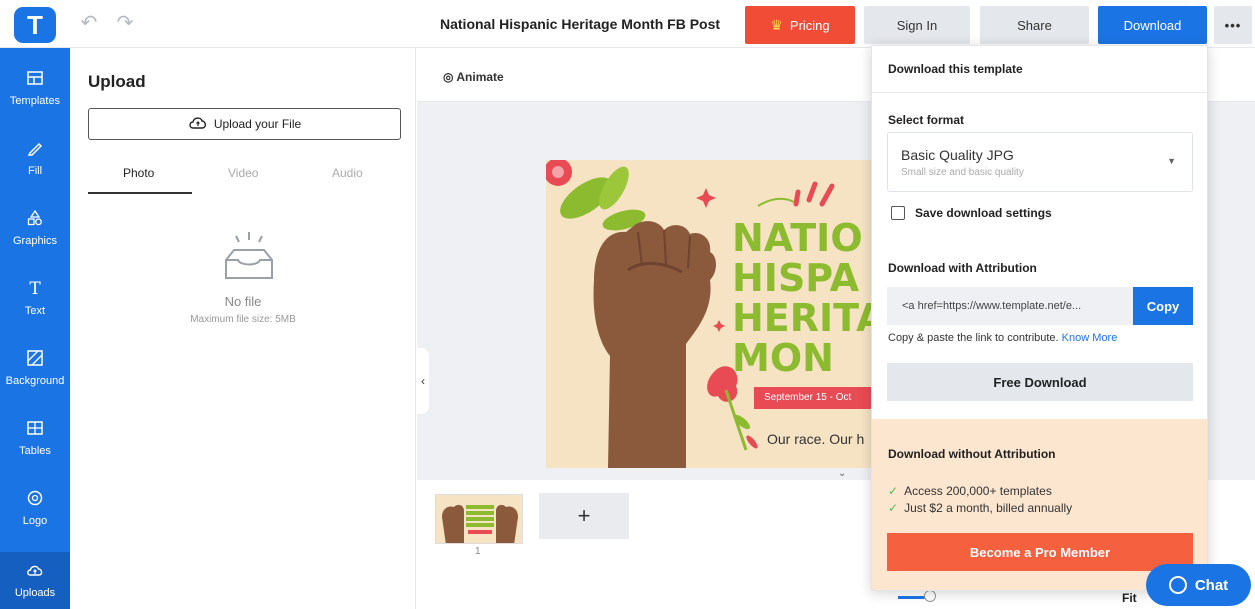 This screenshot has width=1255, height=609. Describe the element at coordinates (796, 278) in the screenshot. I see `poster-headline-line: HISPA` at that location.